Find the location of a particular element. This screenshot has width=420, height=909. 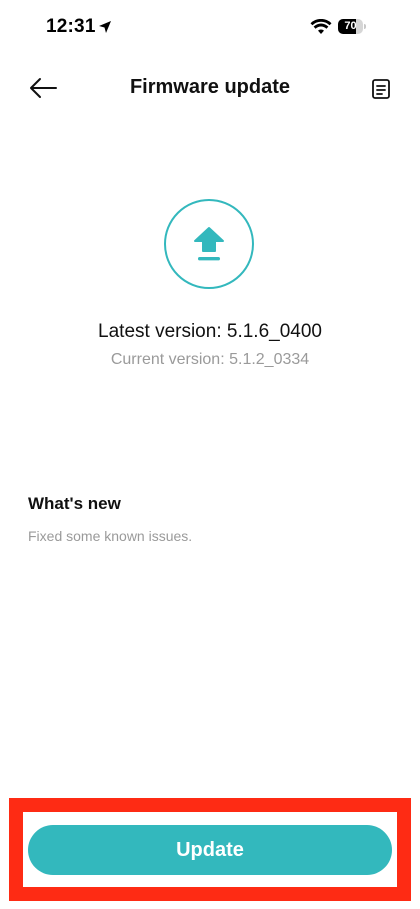

whats-new-body: Fixed some known issues. is located at coordinates (110, 536).